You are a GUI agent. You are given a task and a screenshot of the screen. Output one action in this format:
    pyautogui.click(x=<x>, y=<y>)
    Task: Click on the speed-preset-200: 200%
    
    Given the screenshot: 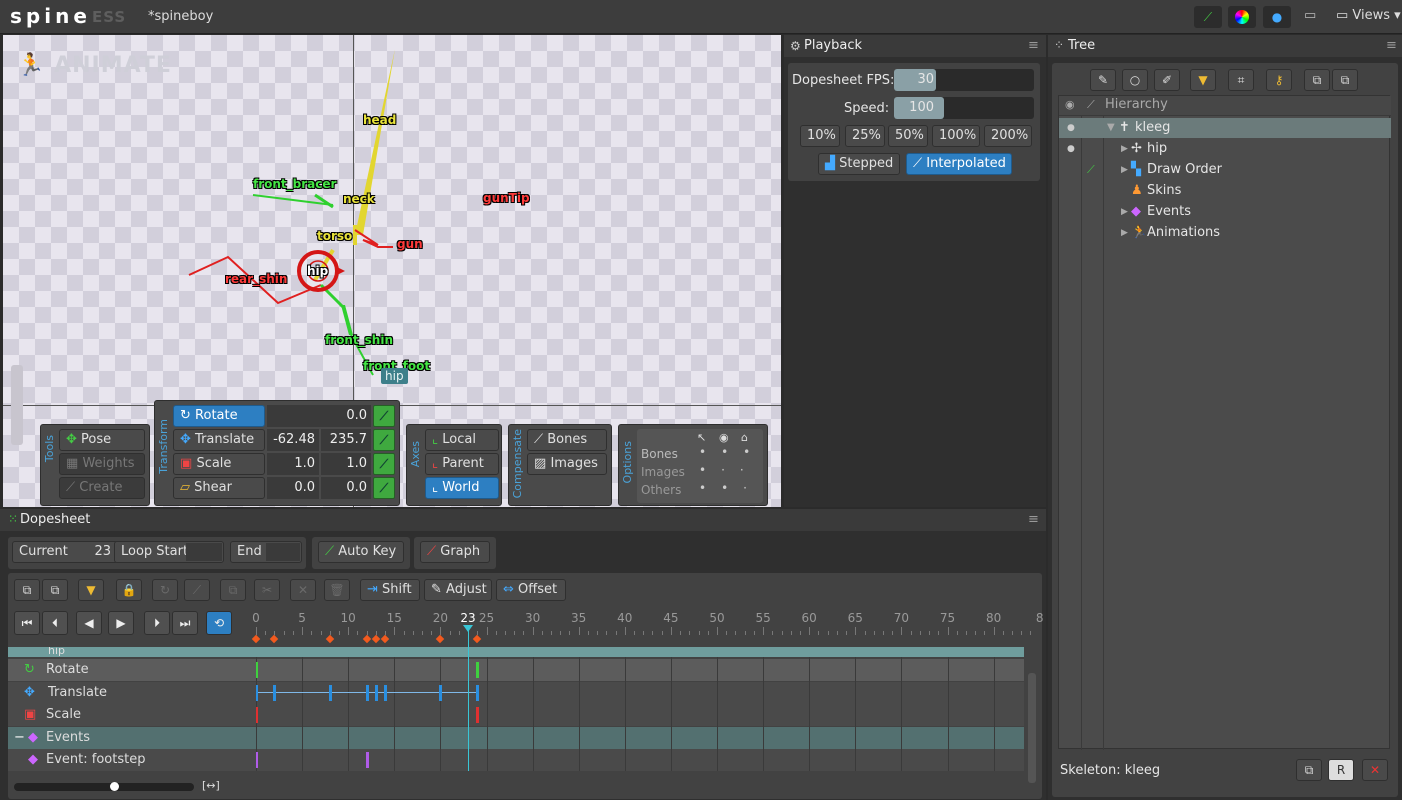 What is the action you would take?
    pyautogui.click(x=1008, y=136)
    